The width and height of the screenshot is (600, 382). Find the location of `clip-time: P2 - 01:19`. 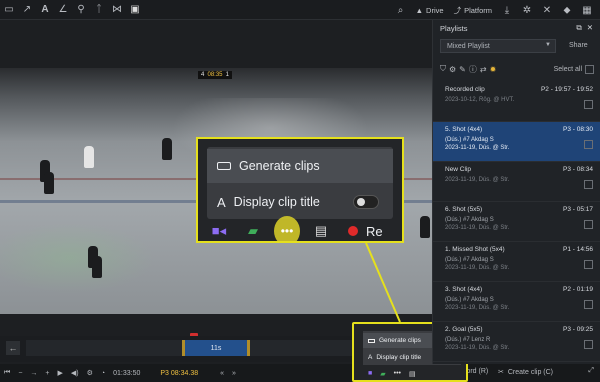

clip-time: P2 - 01:19 is located at coordinates (578, 289).